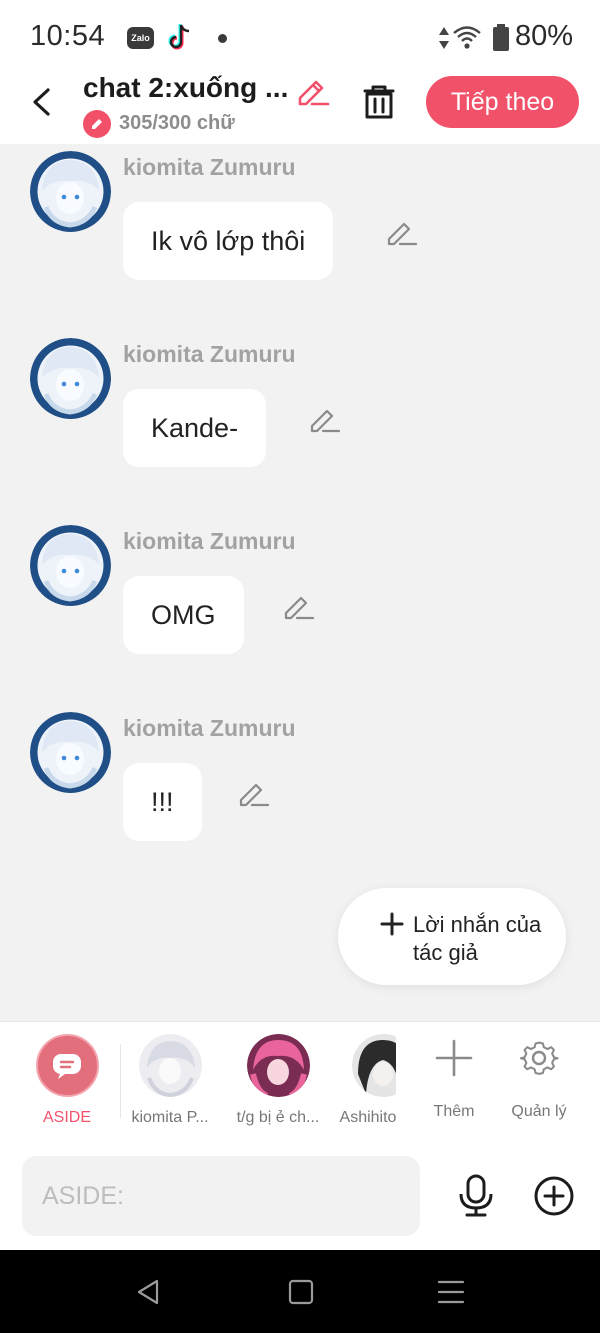 The height and width of the screenshot is (1333, 600). I want to click on message-bubble: OMG, so click(183, 615).